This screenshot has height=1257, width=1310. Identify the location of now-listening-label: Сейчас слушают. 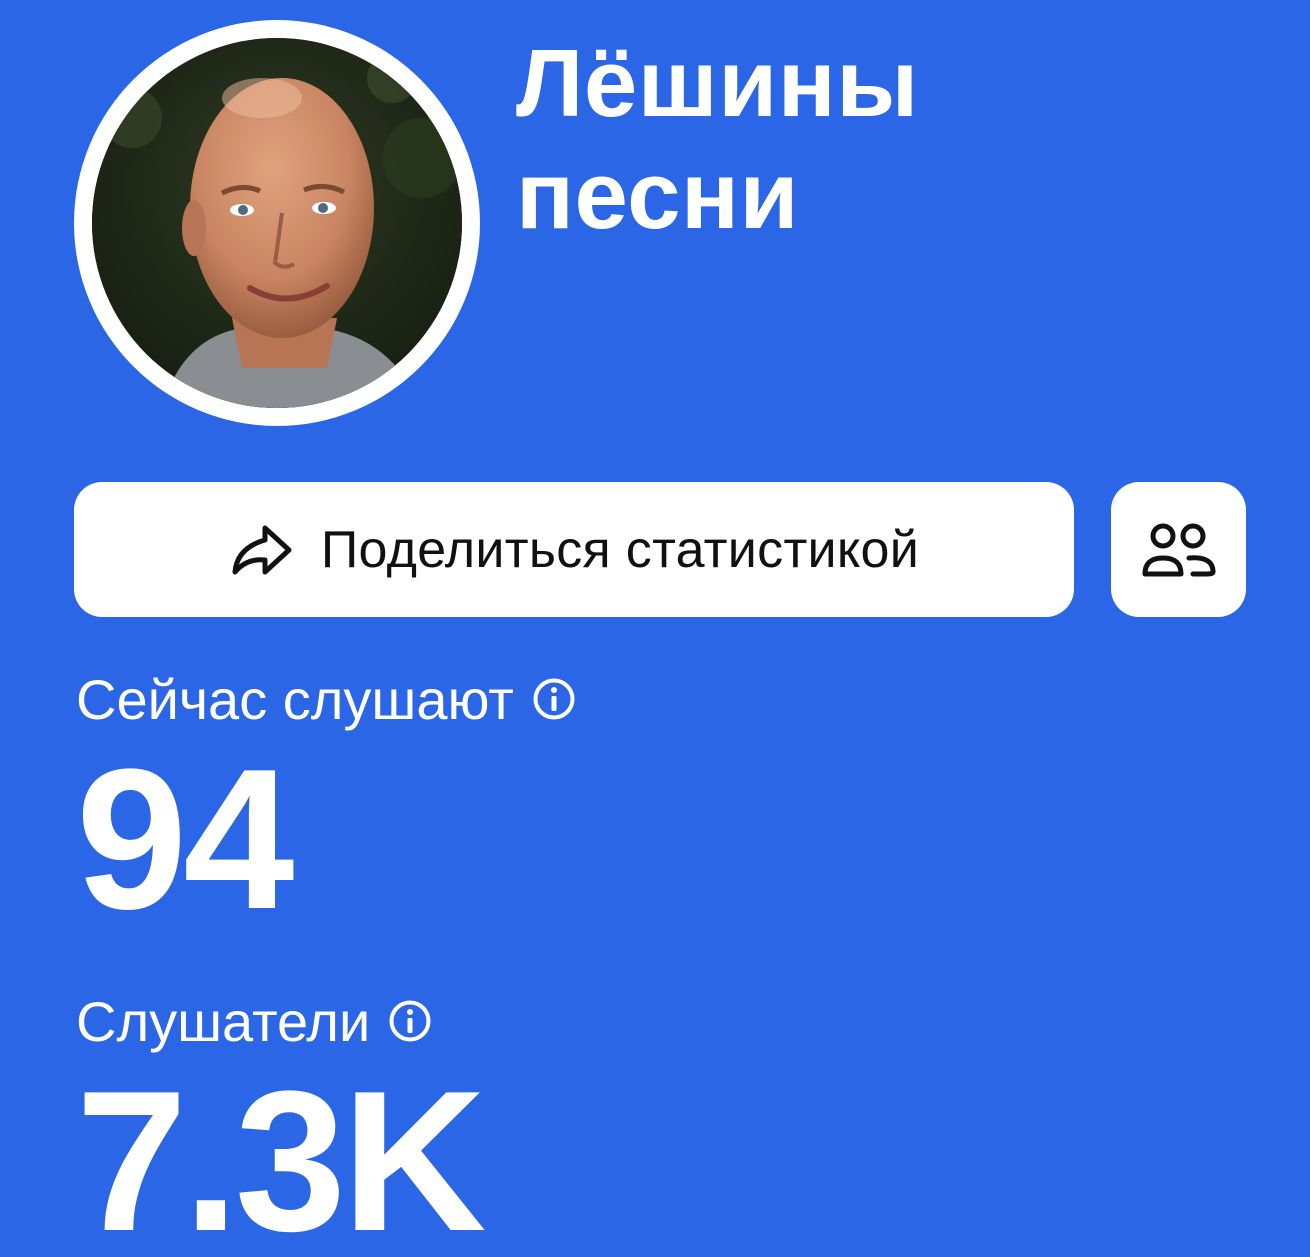
(326, 699).